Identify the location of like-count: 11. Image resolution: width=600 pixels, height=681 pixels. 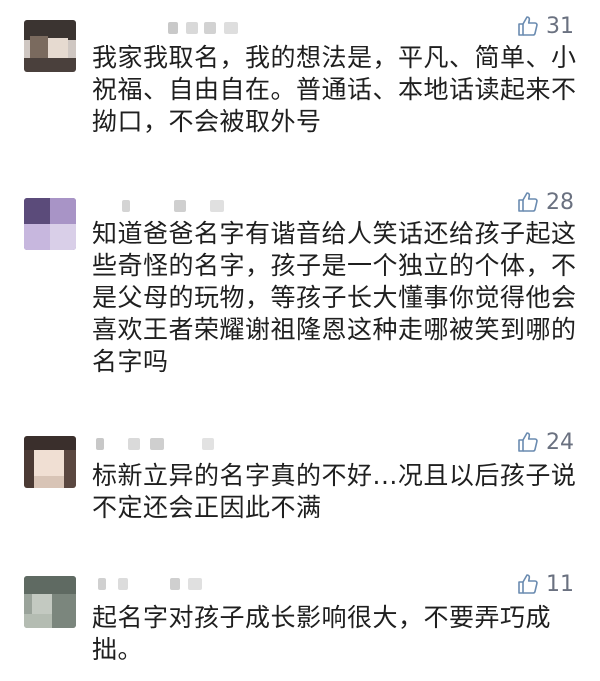
(560, 584).